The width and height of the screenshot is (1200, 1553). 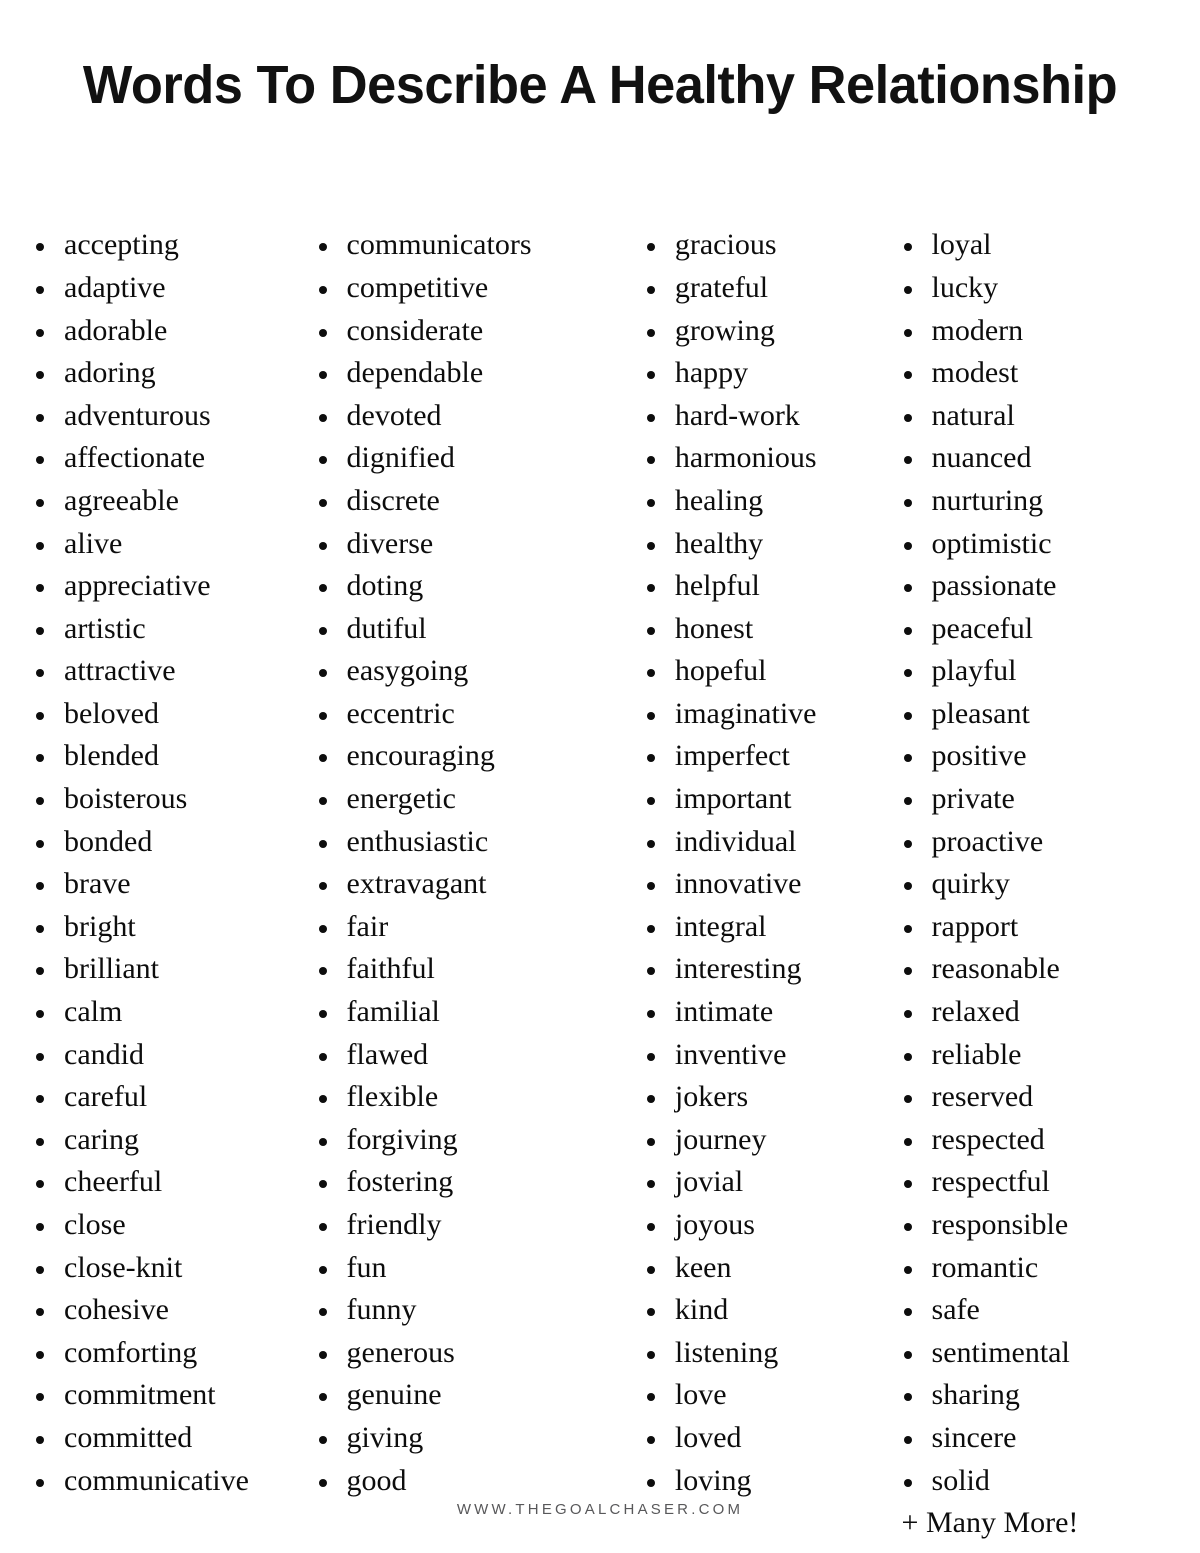 What do you see at coordinates (162, 331) in the screenshot?
I see `list-item: adorable` at bounding box center [162, 331].